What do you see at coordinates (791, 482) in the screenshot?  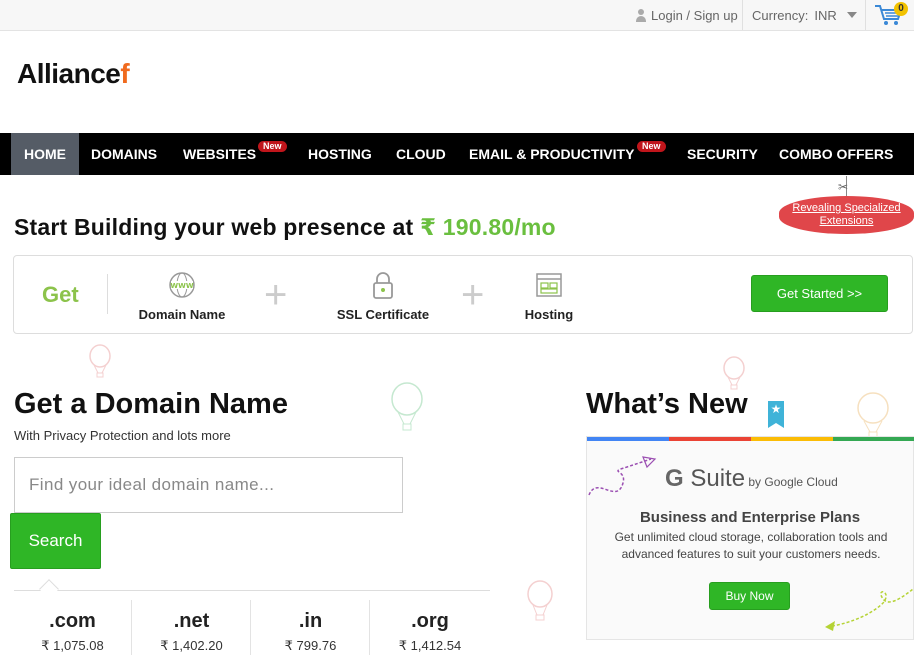 I see `gsuite-by-google: by Google Cloud` at bounding box center [791, 482].